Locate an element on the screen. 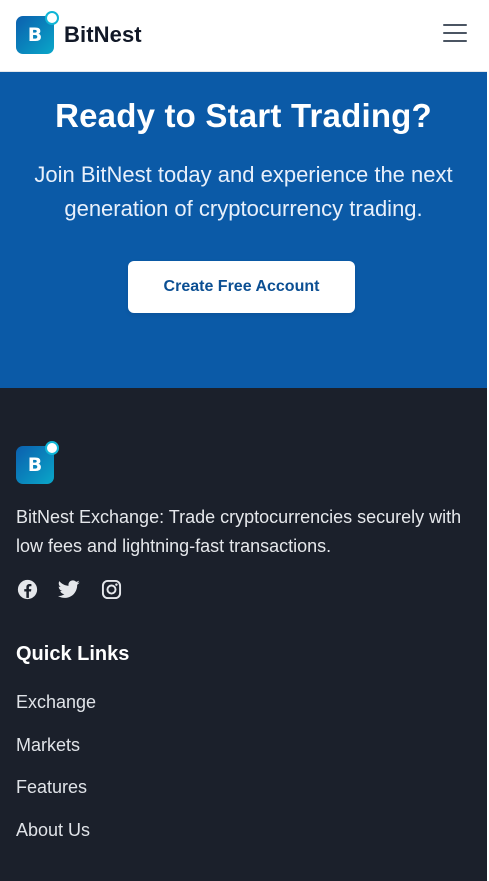 This screenshot has width=489, height=881. logo-dot-icon is located at coordinates (52, 18).